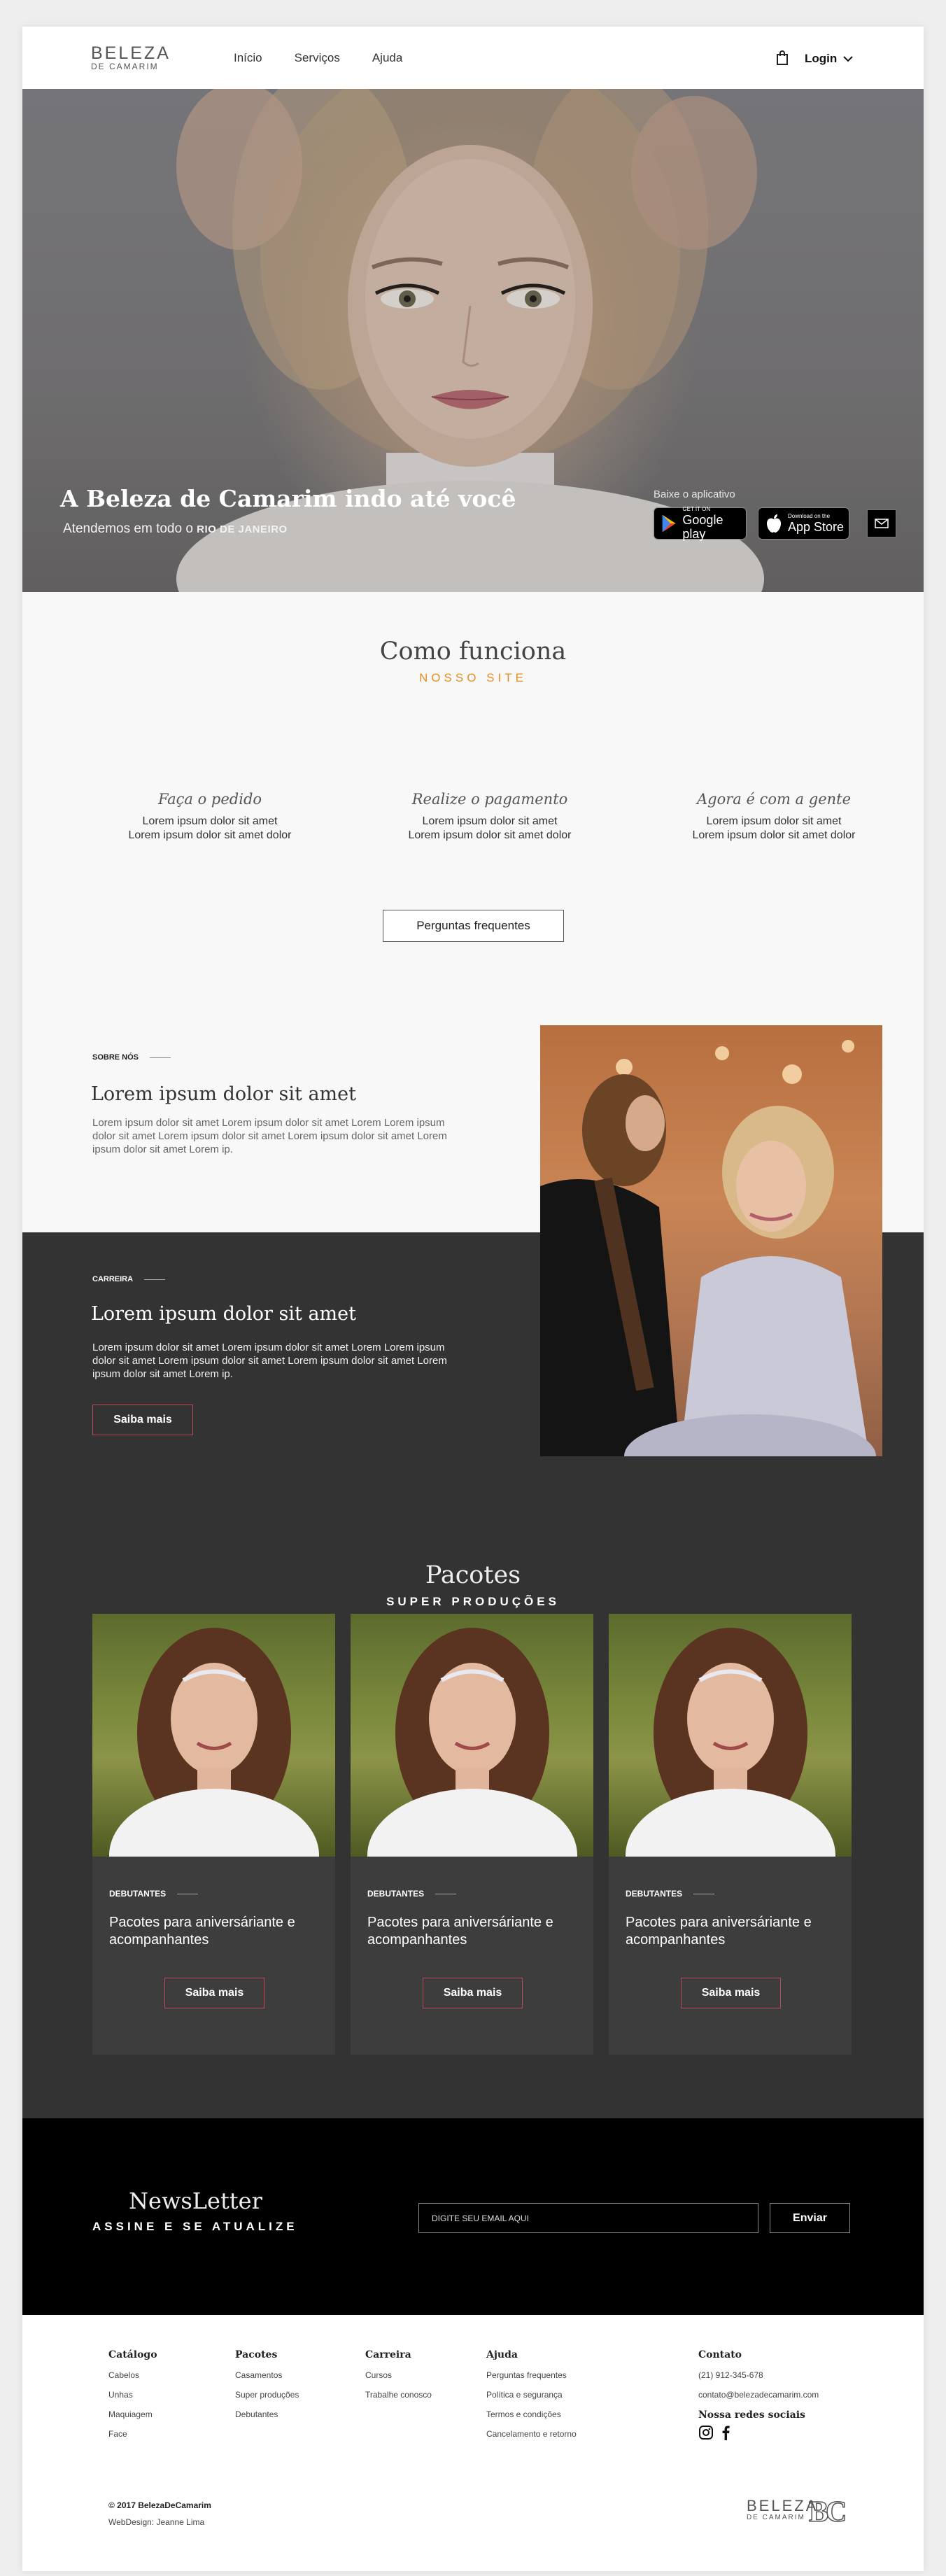 This screenshot has height=2576, width=946. Describe the element at coordinates (731, 1993) in the screenshot. I see `package-card-3-saiba-mais-button: Saiba mais` at that location.